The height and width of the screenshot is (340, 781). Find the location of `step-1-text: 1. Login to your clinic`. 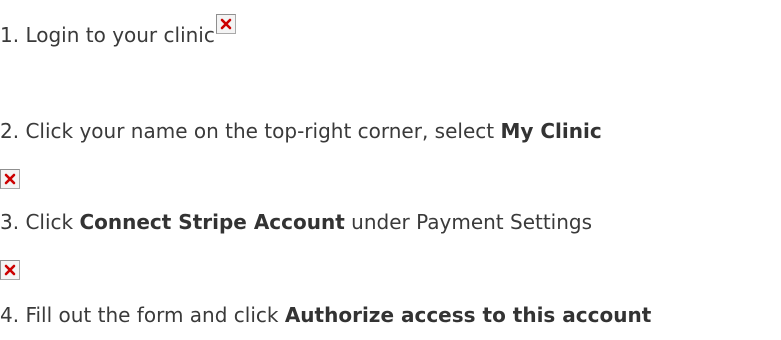

step-1-text: 1. Login to your clinic is located at coordinates (118, 31).